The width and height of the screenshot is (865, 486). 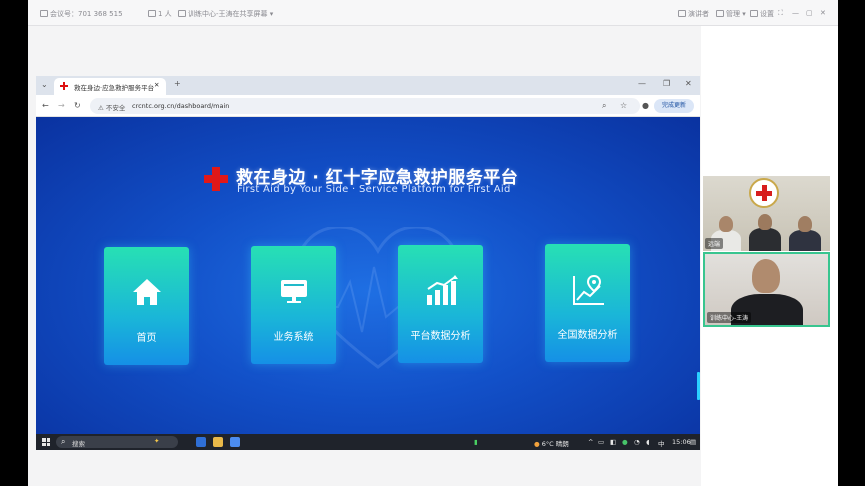 What do you see at coordinates (590, 442) in the screenshot?
I see `tray-expand-icon: ^` at bounding box center [590, 442].